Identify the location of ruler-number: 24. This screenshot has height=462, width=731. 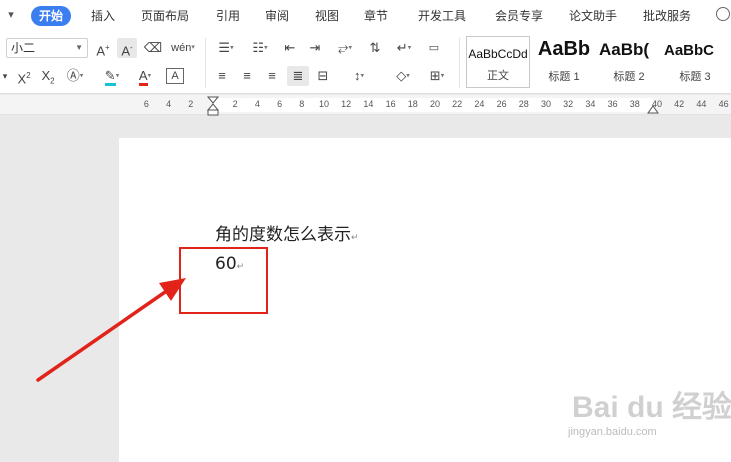
(479, 104).